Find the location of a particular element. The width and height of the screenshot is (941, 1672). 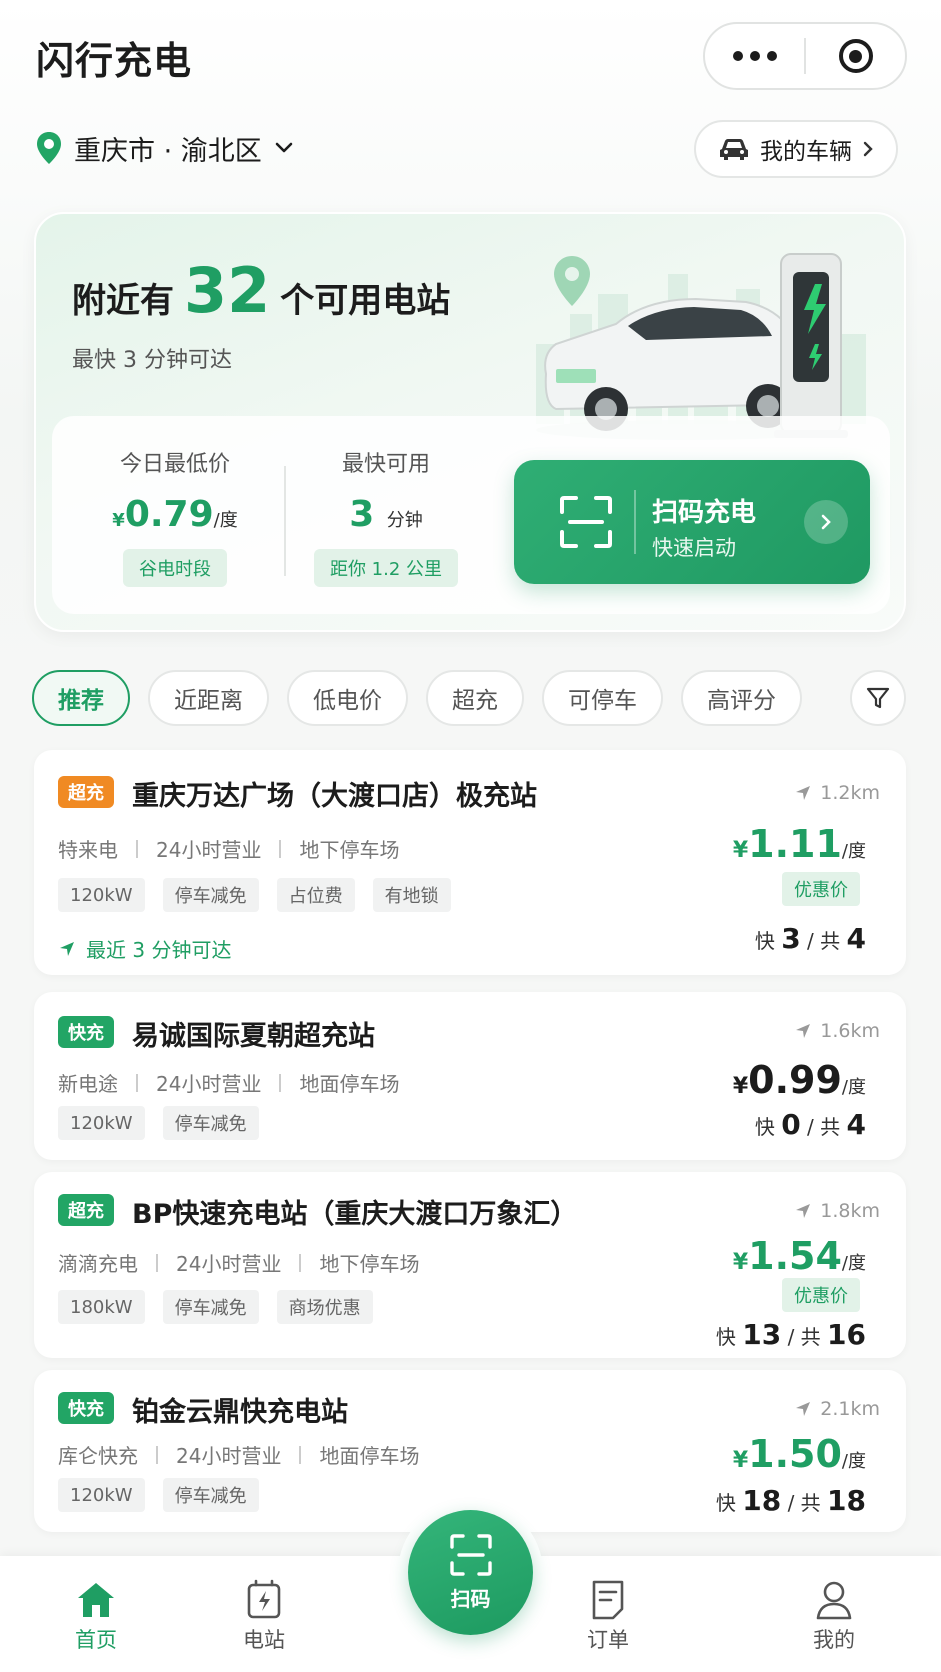

tab-mine: 我的 is located at coordinates (834, 1615).